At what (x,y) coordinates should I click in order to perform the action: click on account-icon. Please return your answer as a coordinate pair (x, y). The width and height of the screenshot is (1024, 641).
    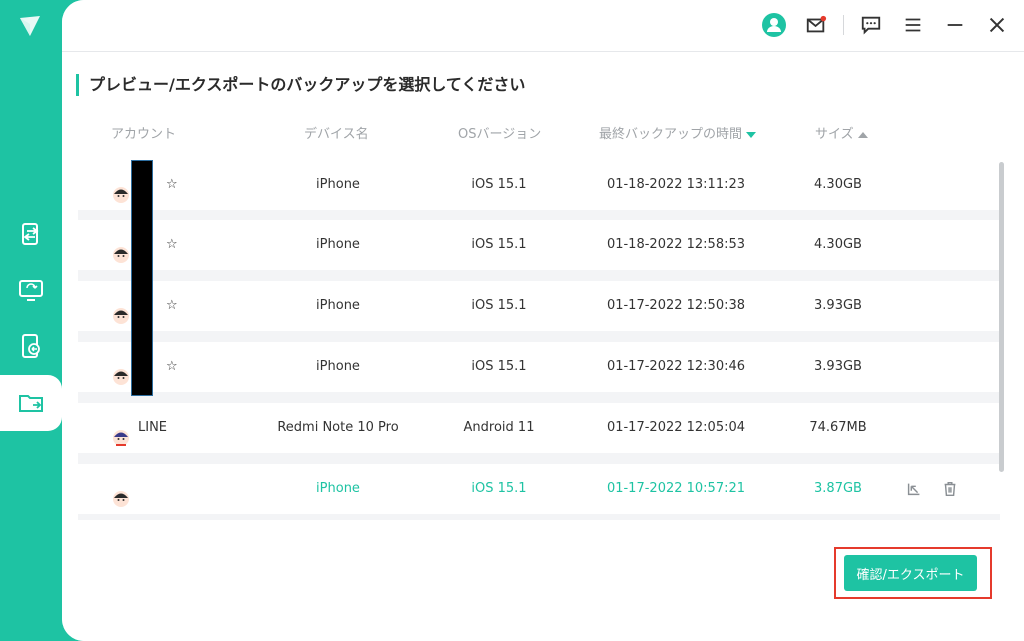
    Looking at the image, I should click on (774, 25).